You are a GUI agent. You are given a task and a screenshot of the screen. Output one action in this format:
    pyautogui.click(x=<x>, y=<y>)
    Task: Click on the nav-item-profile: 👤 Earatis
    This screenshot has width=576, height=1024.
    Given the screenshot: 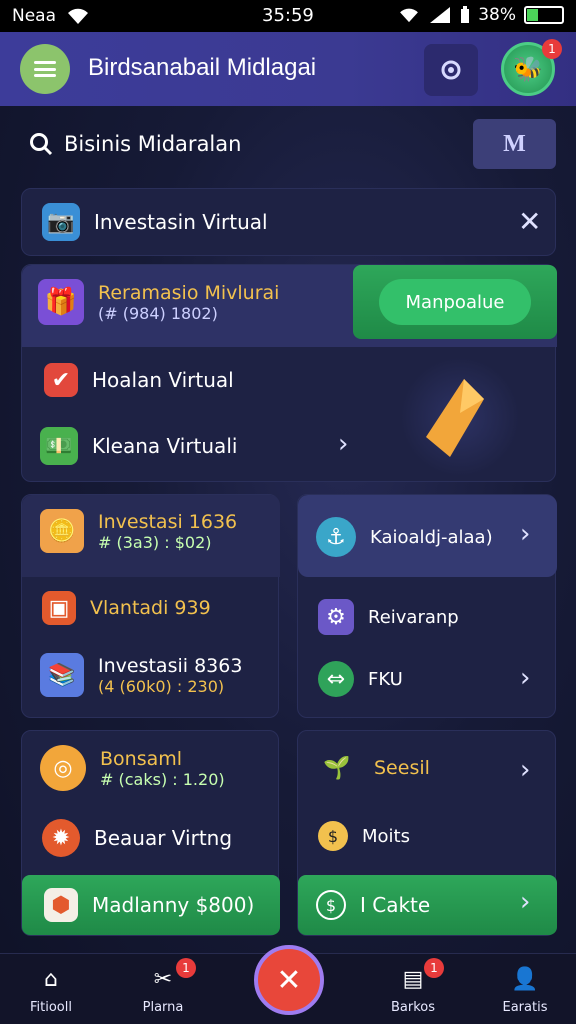 What is the action you would take?
    pyautogui.click(x=525, y=990)
    